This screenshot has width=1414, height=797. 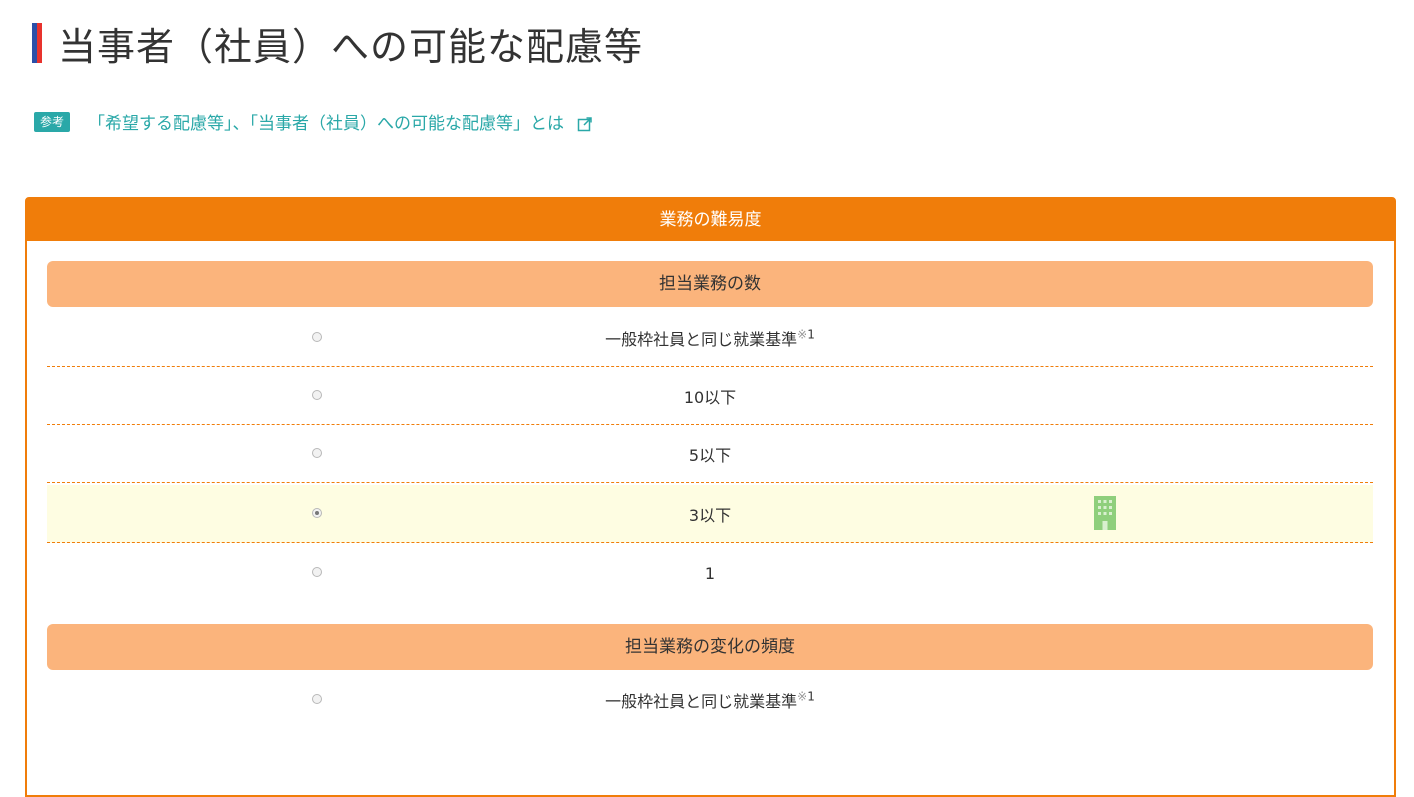 I want to click on section-header-change-frequency: 担当業務の変化の頻度, so click(x=710, y=647).